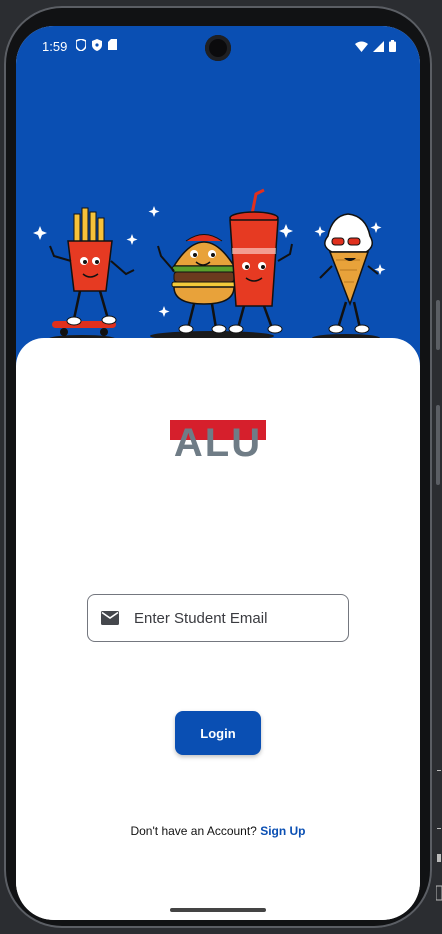  What do you see at coordinates (438, 445) in the screenshot?
I see `power-button` at bounding box center [438, 445].